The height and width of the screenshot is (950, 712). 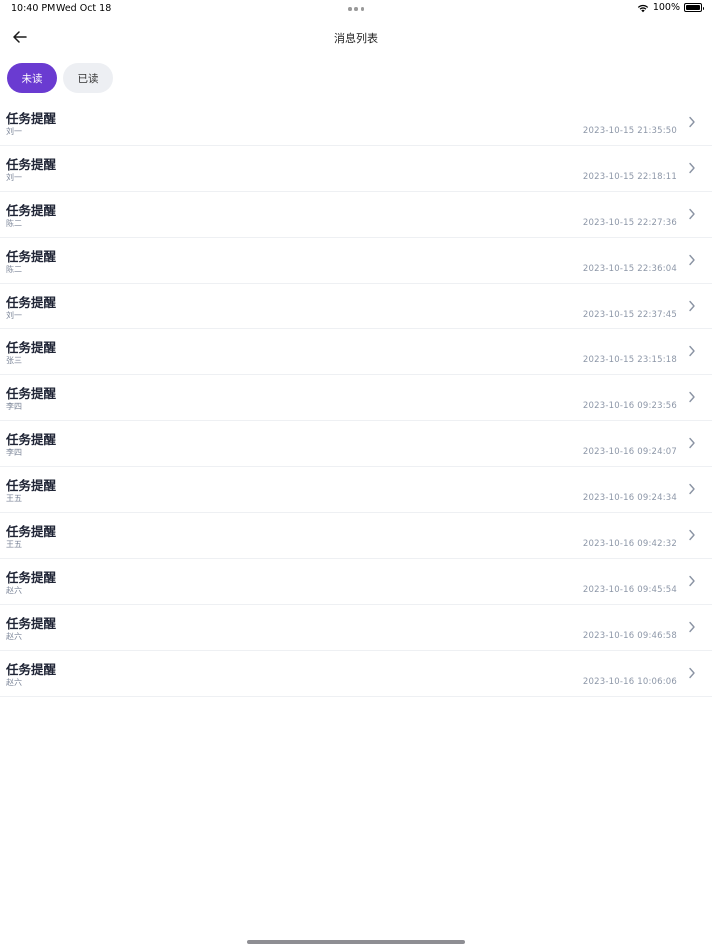 I want to click on multitasking-dots-icon, so click(x=356, y=9).